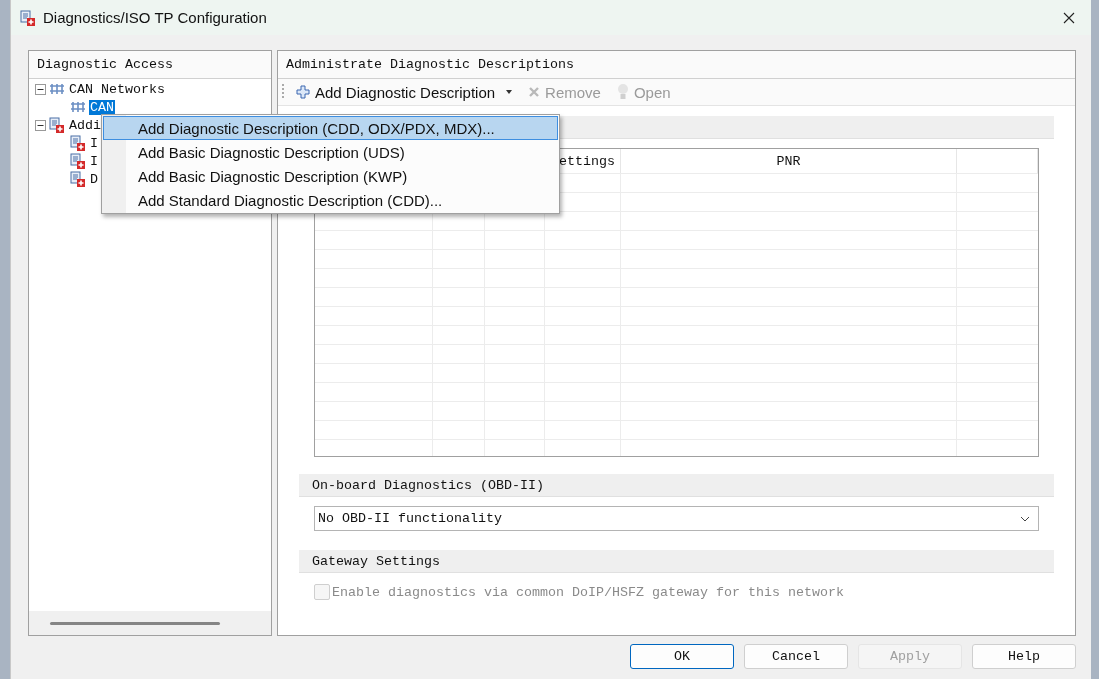 The height and width of the screenshot is (679, 1099). I want to click on dialog-button: Help, so click(1024, 656).